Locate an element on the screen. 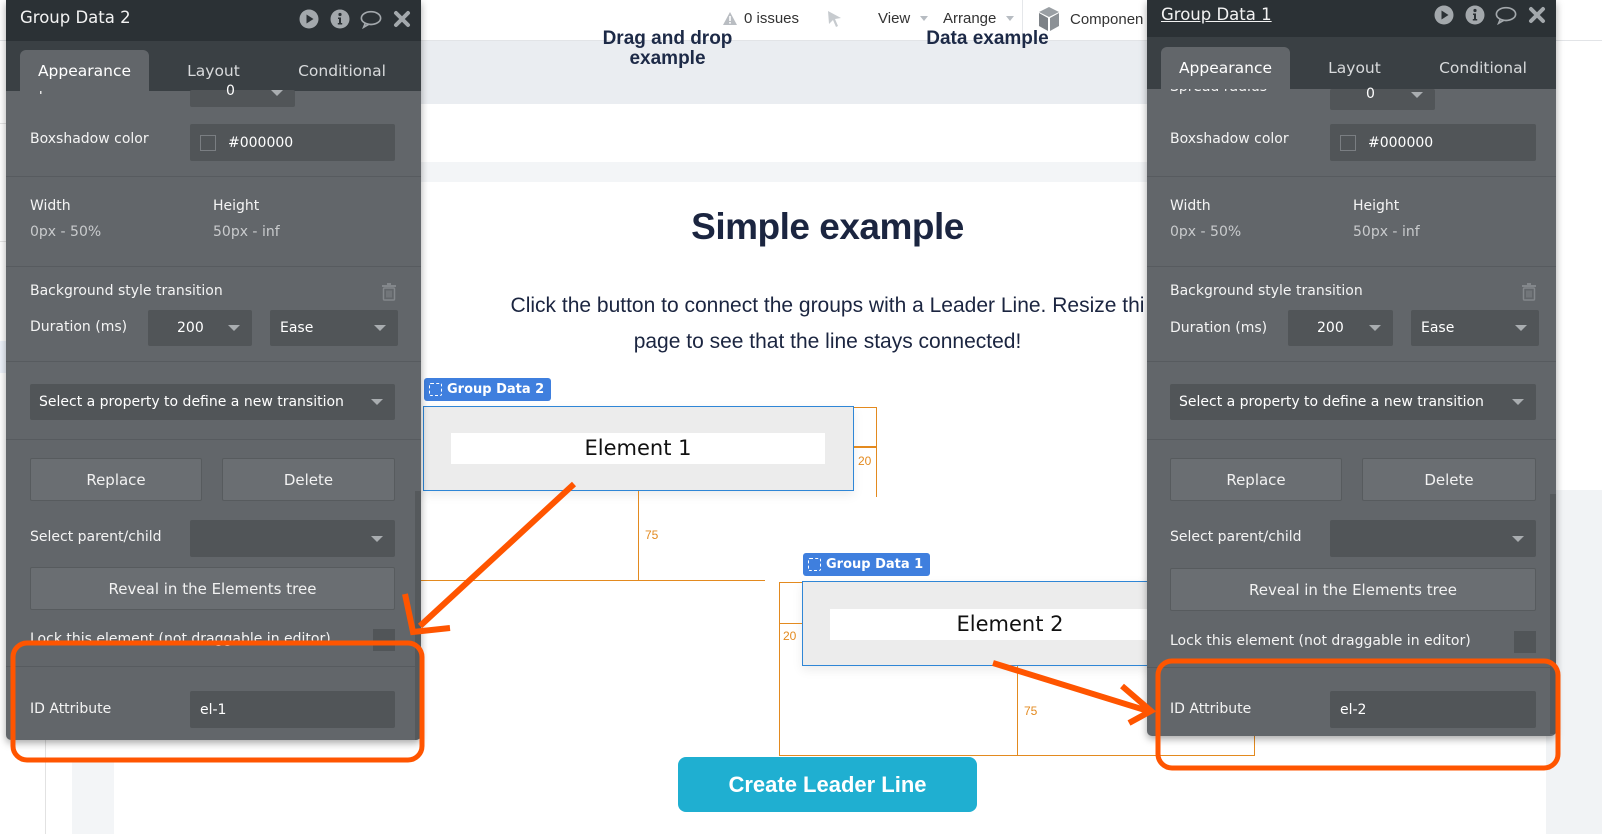  nav-link-data-example: Data example is located at coordinates (987, 39).